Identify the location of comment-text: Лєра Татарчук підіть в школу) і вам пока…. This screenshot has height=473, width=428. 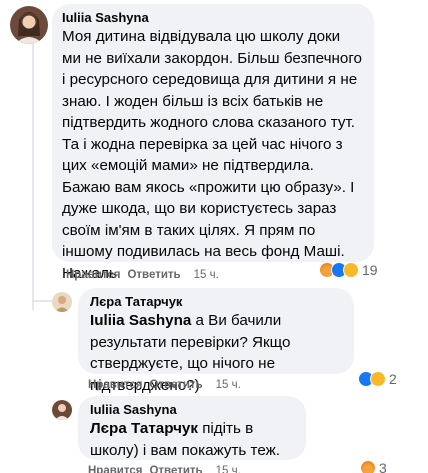
(185, 439).